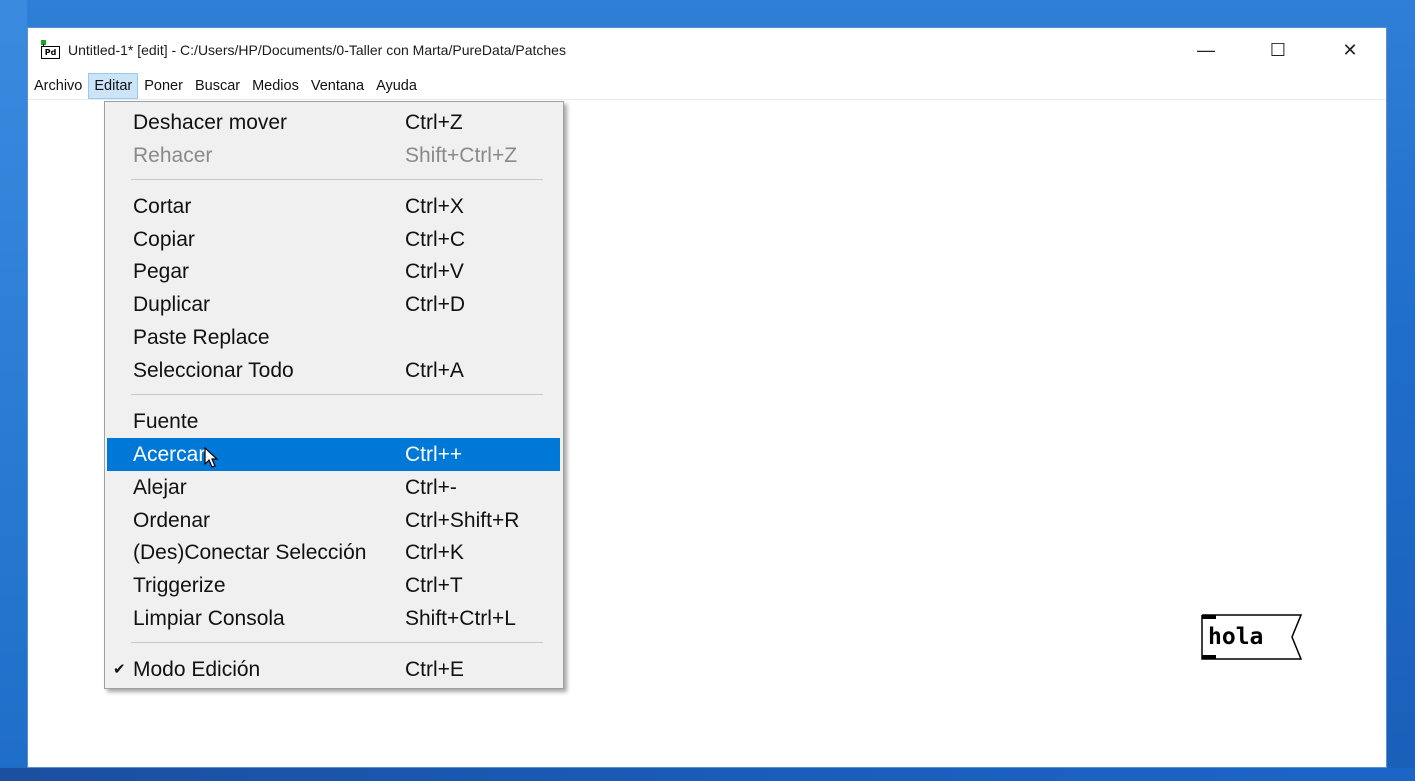  I want to click on pd-app-icon-label: Pd, so click(50, 52).